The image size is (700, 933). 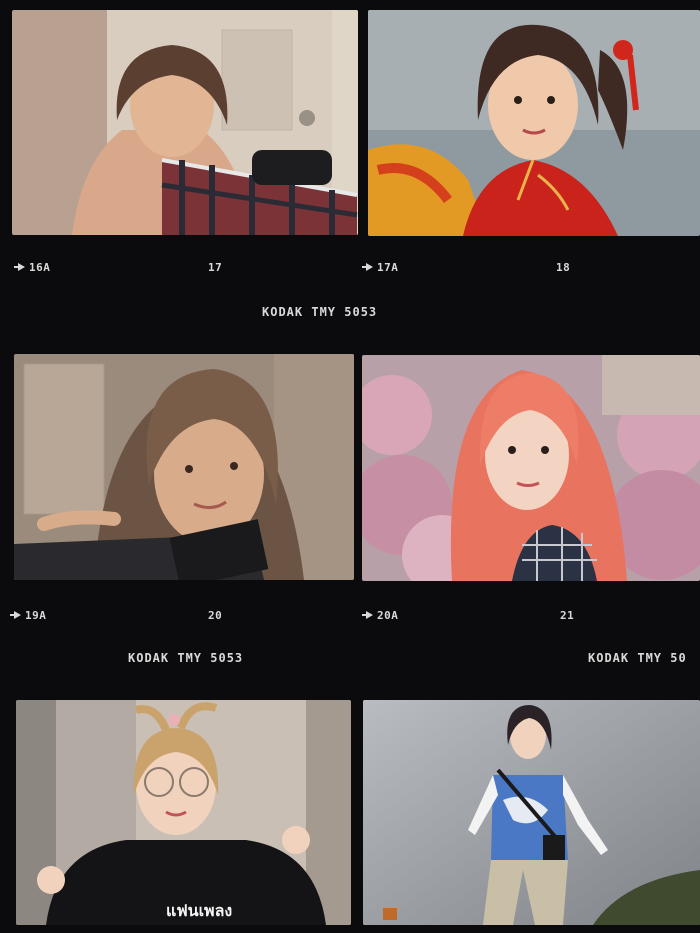 I want to click on photo-red-qipao-image, so click(x=534, y=123).